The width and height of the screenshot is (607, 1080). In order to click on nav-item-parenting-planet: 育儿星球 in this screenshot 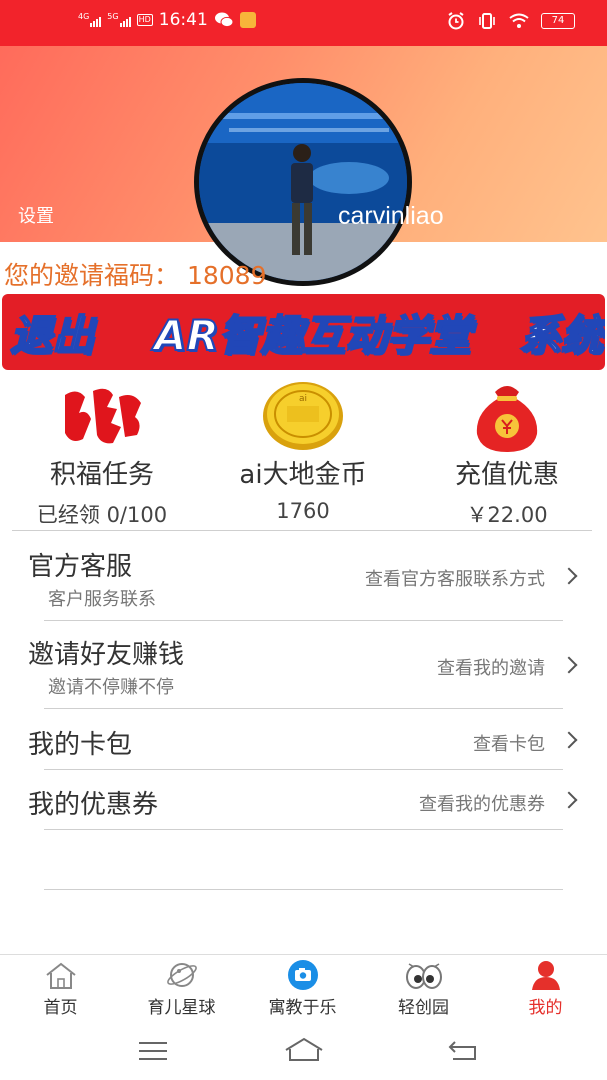, I will do `click(181, 986)`.